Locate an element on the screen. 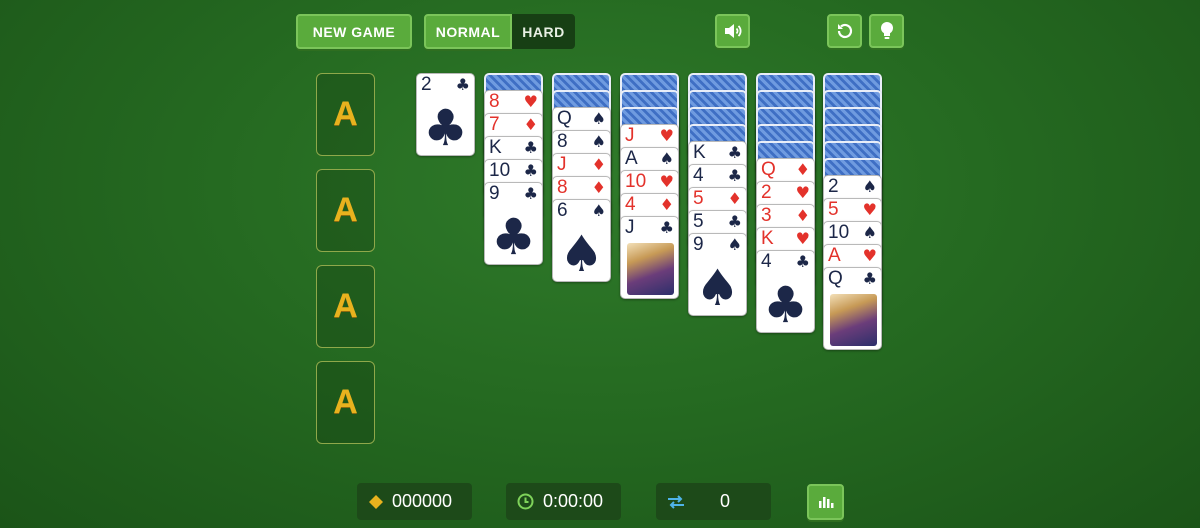 The image size is (1200, 528). volume-icon is located at coordinates (732, 31).